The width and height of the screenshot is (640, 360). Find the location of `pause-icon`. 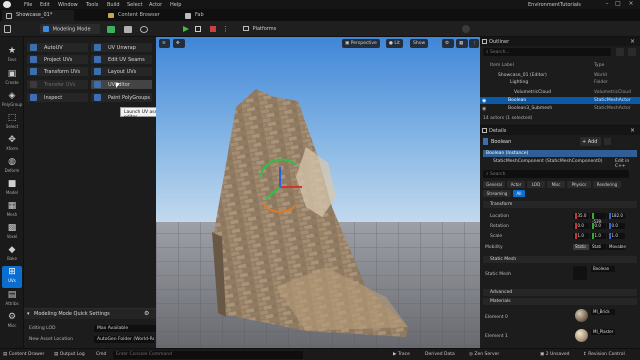

pause-icon is located at coordinates (198, 29).